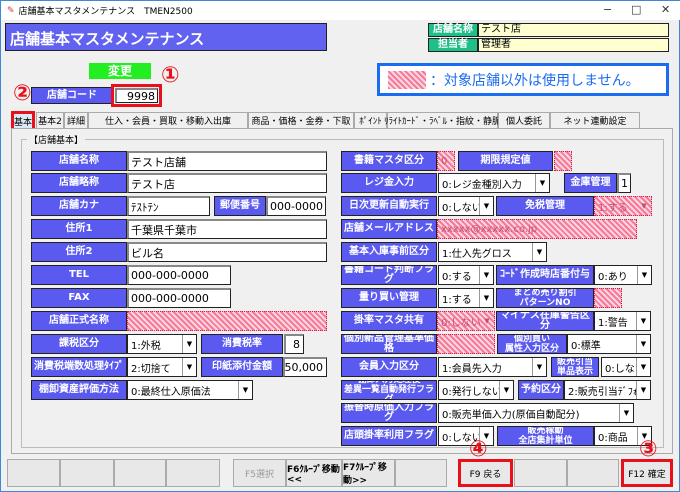  Describe the element at coordinates (472, 369) in the screenshot. I see `member-text: 1:会員先入力` at that location.